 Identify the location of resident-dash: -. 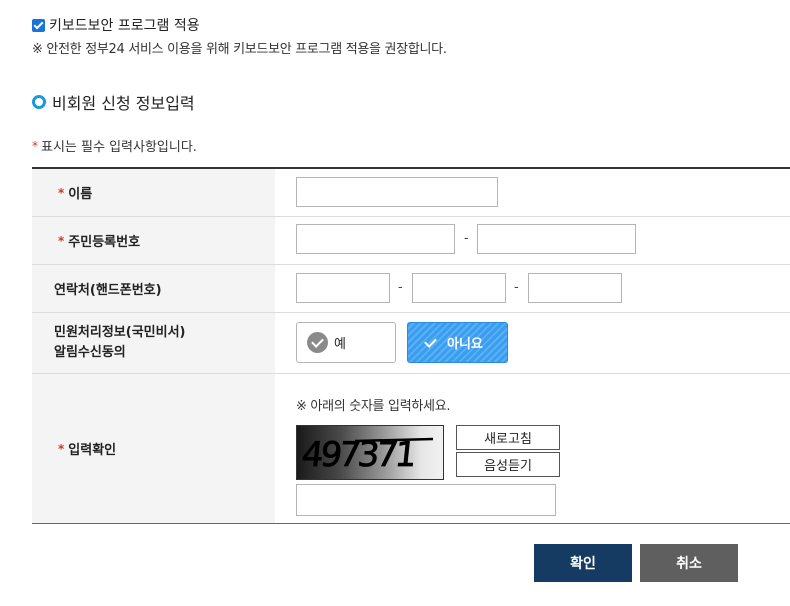
(466, 238).